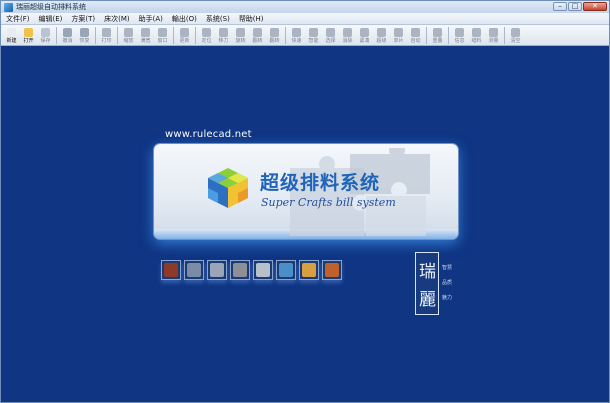  What do you see at coordinates (208, 134) in the screenshot?
I see `website-url: www.rulecad.net` at bounding box center [208, 134].